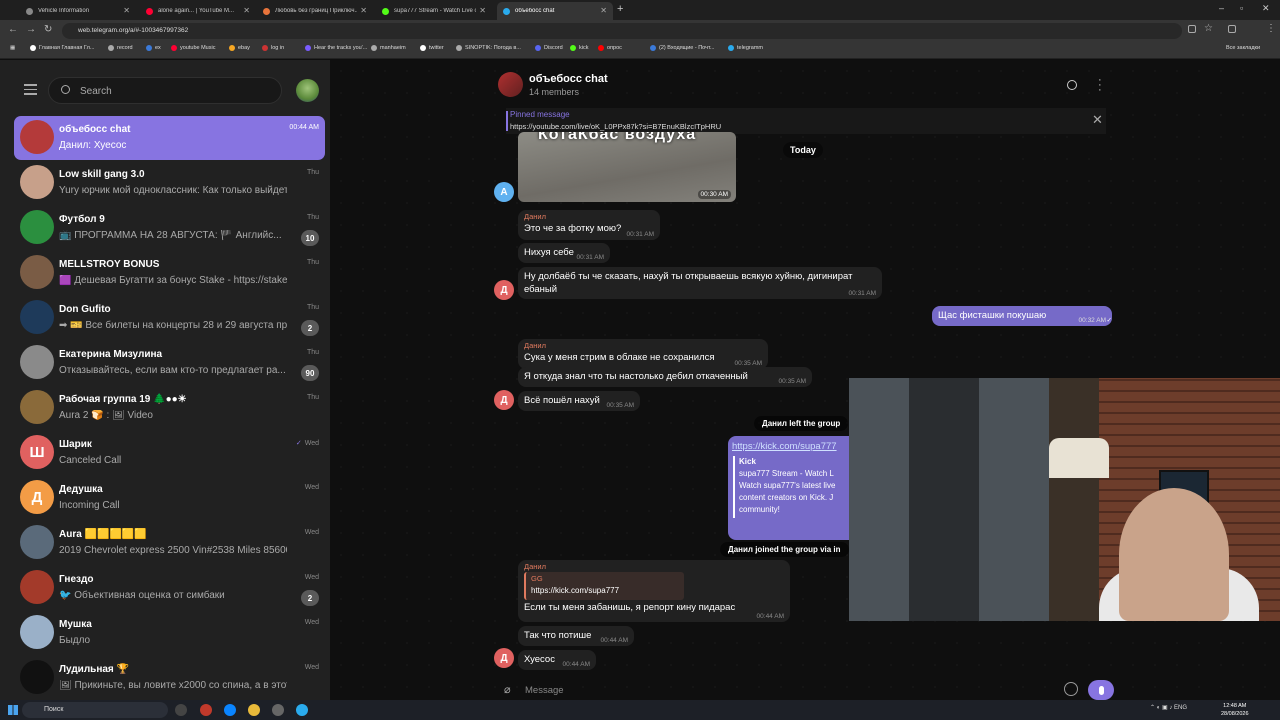  What do you see at coordinates (731, 48) in the screenshot?
I see `bookmark-favicon-icon` at bounding box center [731, 48].